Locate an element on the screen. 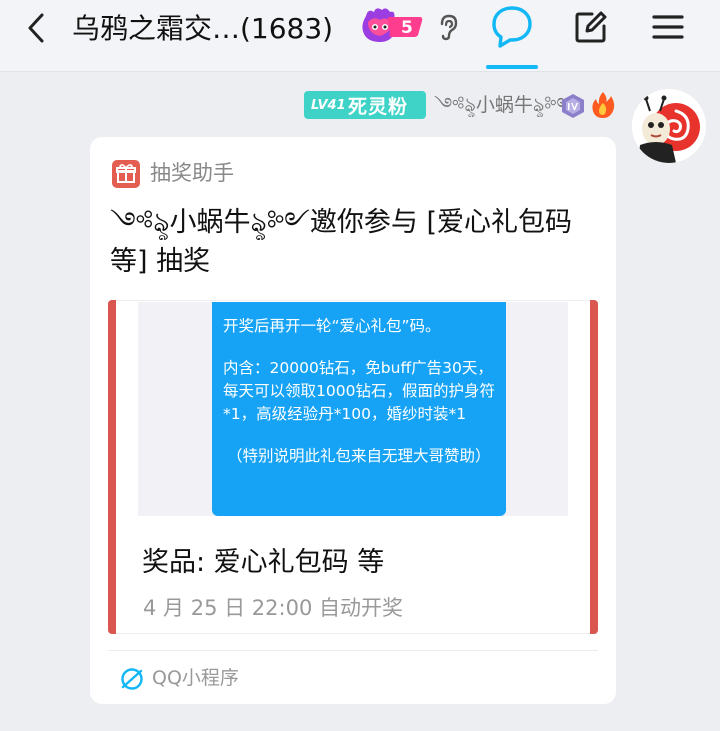 This screenshot has height=731, width=720. card-headline: ༺ৡ小蜗牛ৡ༻邀你参与 [爱心礼包码等] 抽奖 is located at coordinates (341, 242).